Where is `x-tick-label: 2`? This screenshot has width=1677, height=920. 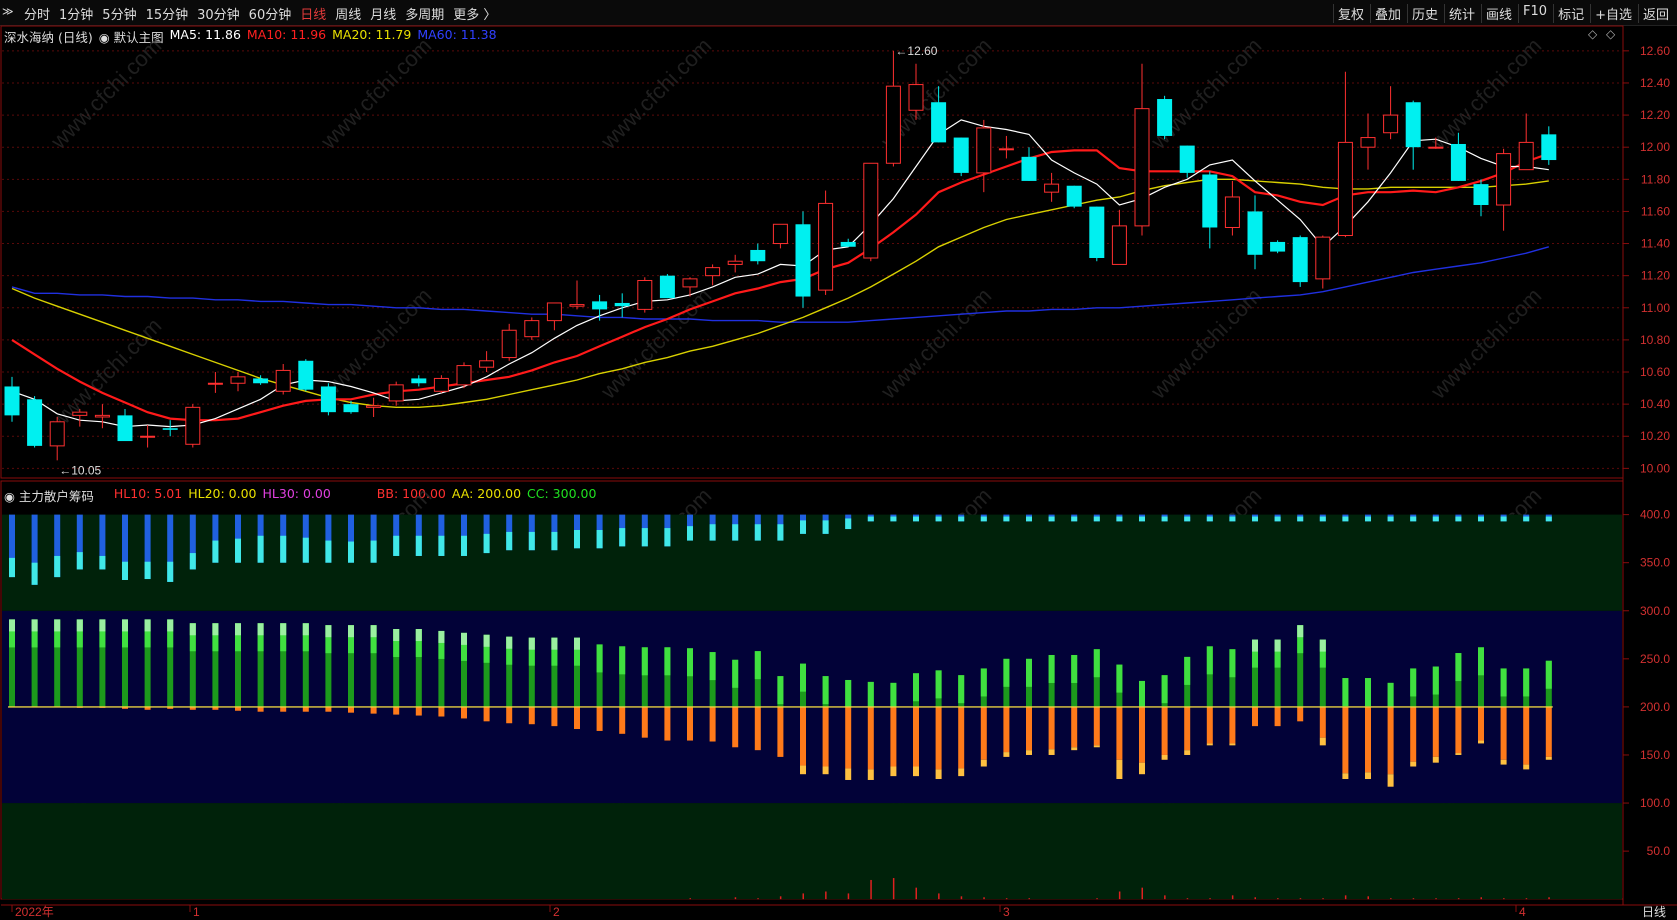 x-tick-label: 2 is located at coordinates (556, 912).